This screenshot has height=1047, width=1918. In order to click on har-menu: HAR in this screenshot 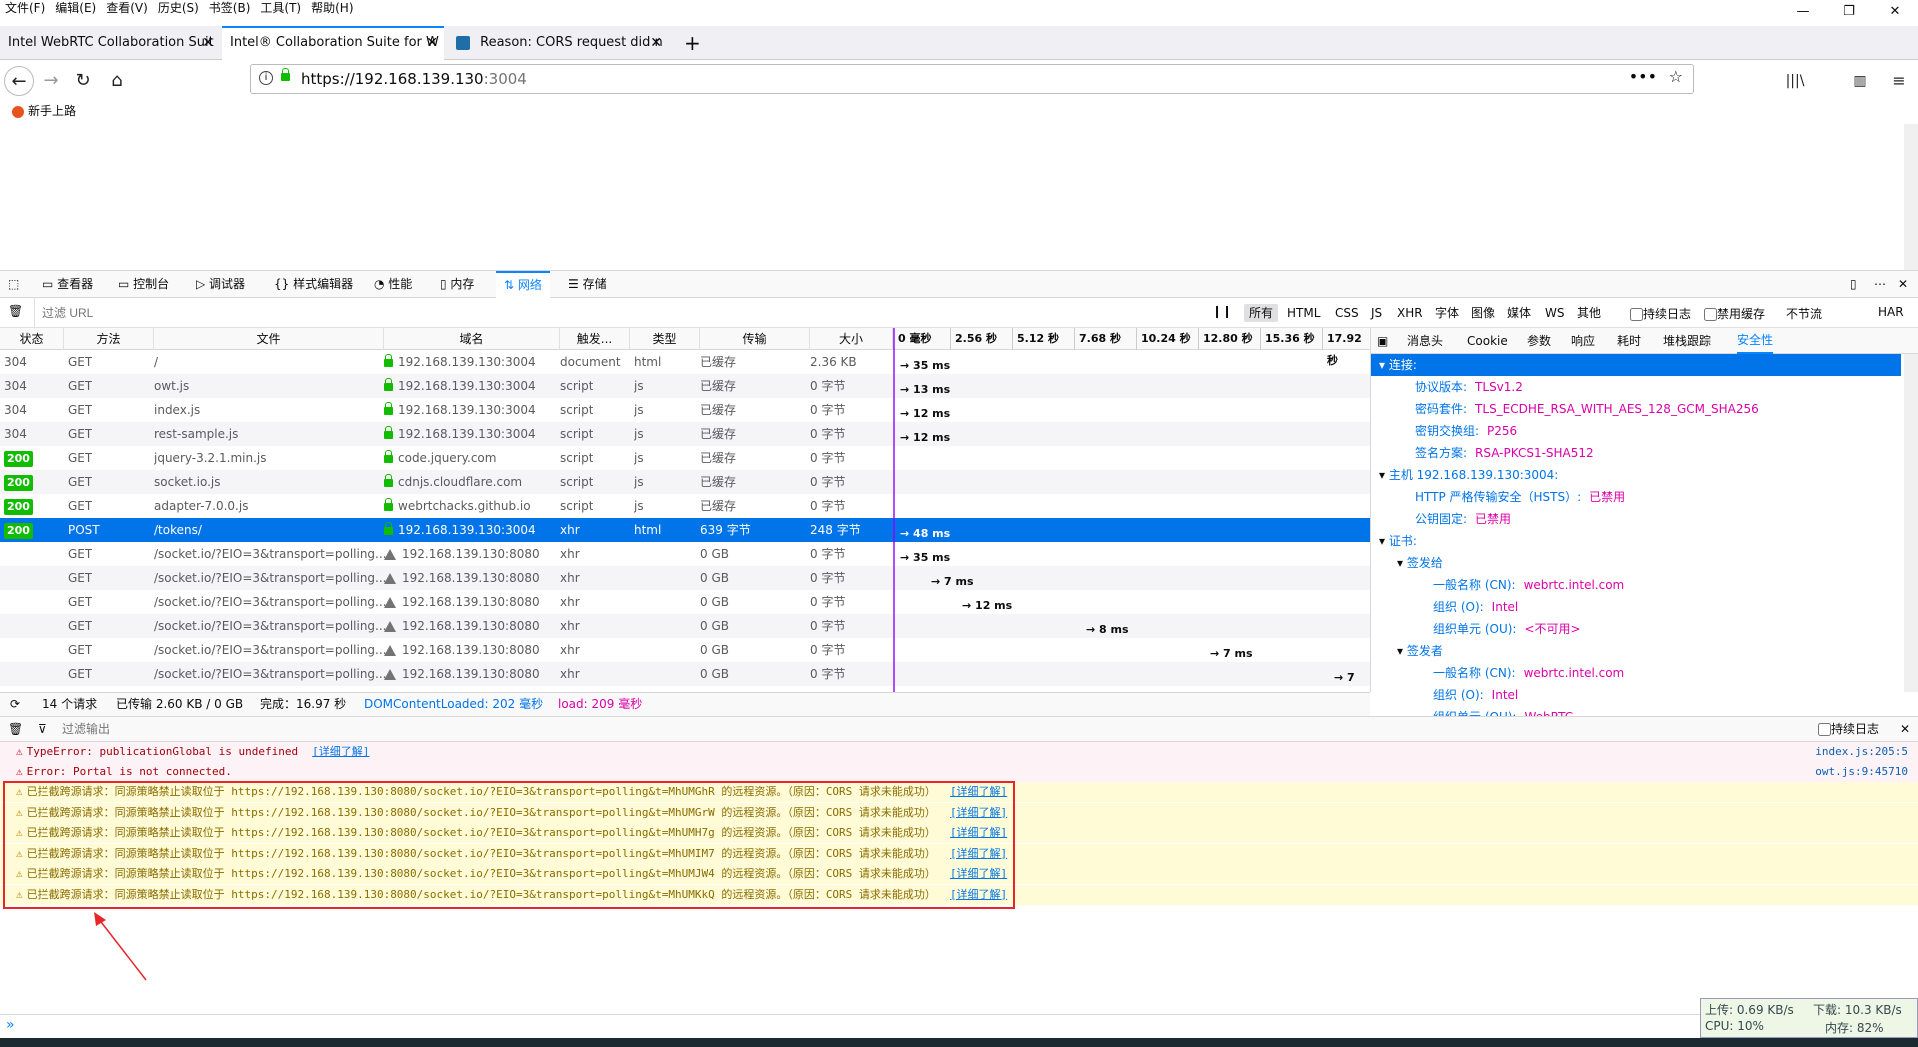, I will do `click(1891, 312)`.